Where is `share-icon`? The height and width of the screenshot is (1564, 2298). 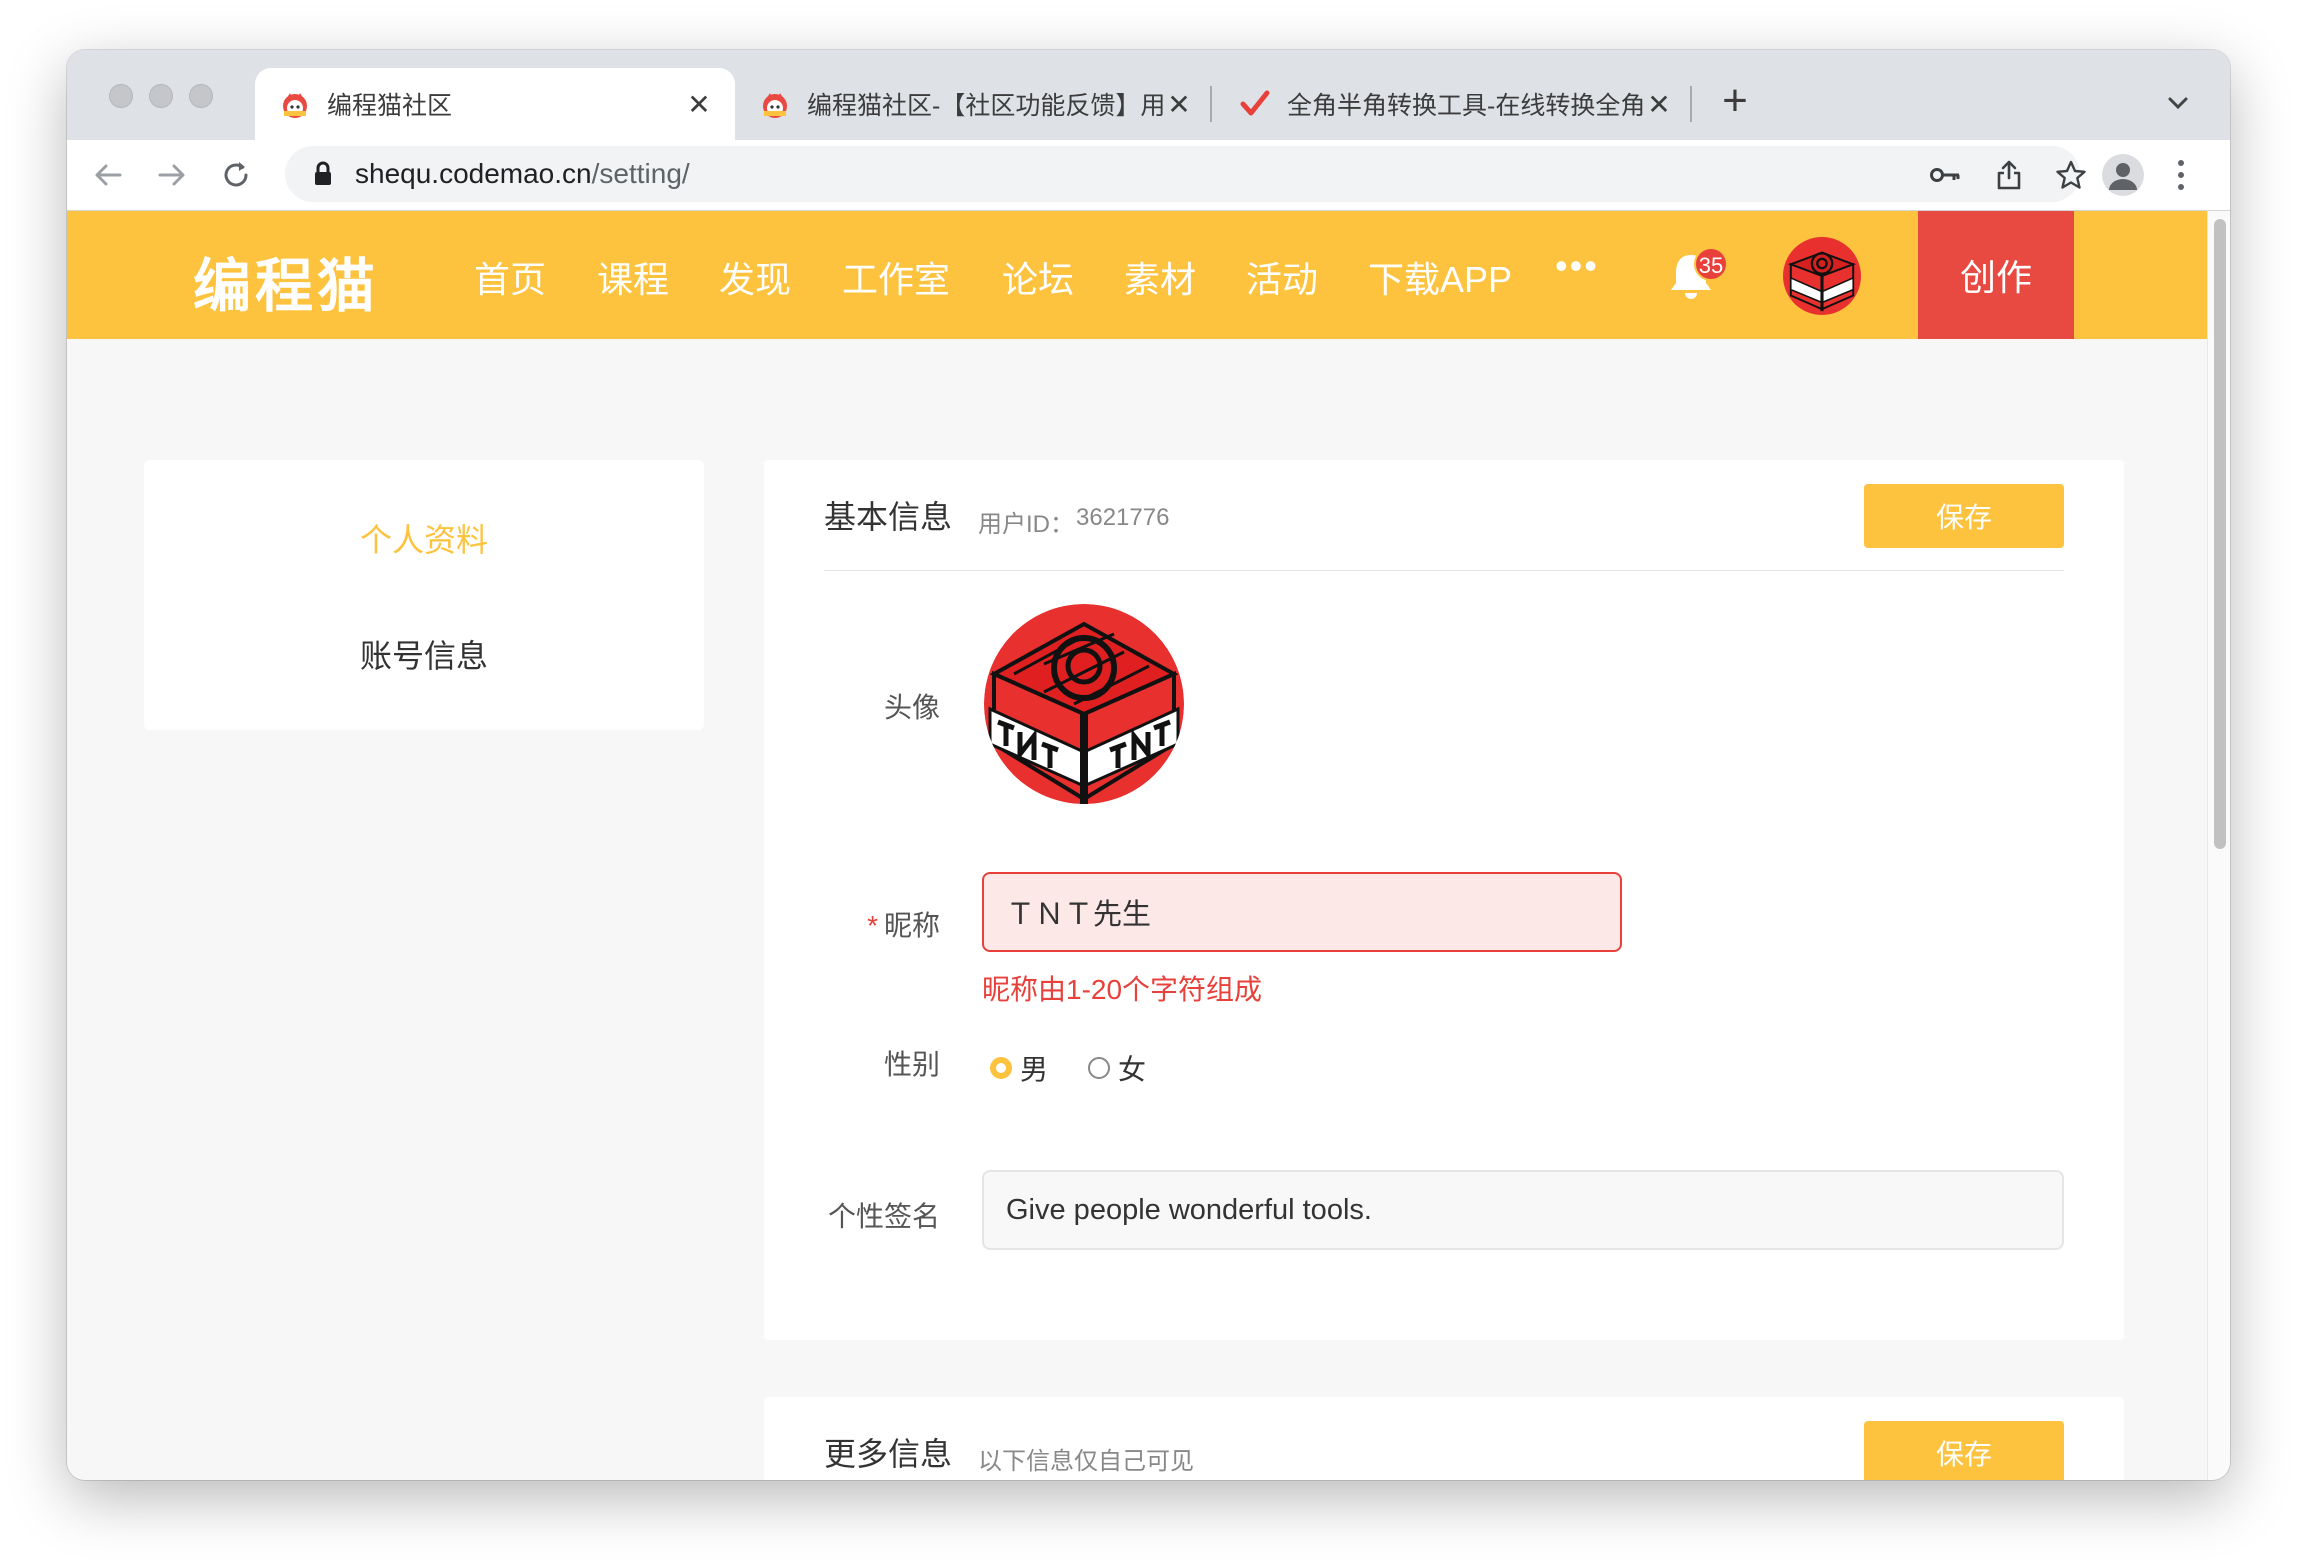
share-icon is located at coordinates (2009, 175).